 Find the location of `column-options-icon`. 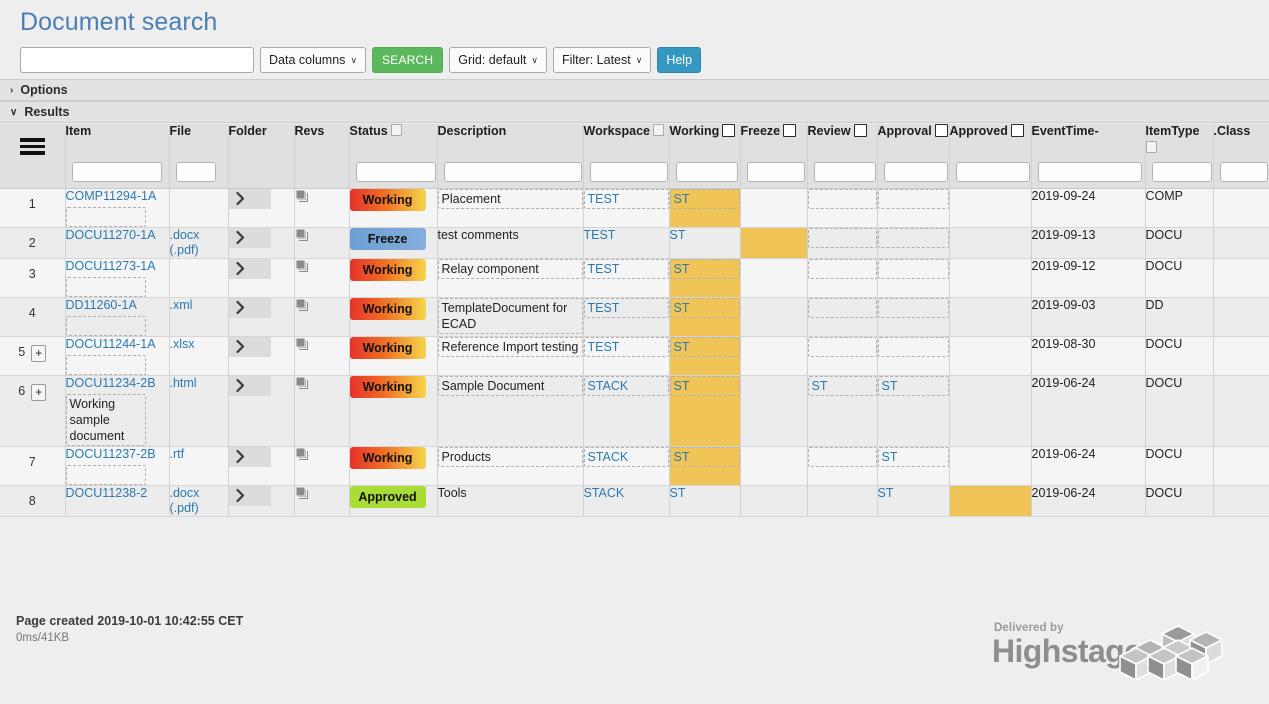

column-options-icon is located at coordinates (396, 130).